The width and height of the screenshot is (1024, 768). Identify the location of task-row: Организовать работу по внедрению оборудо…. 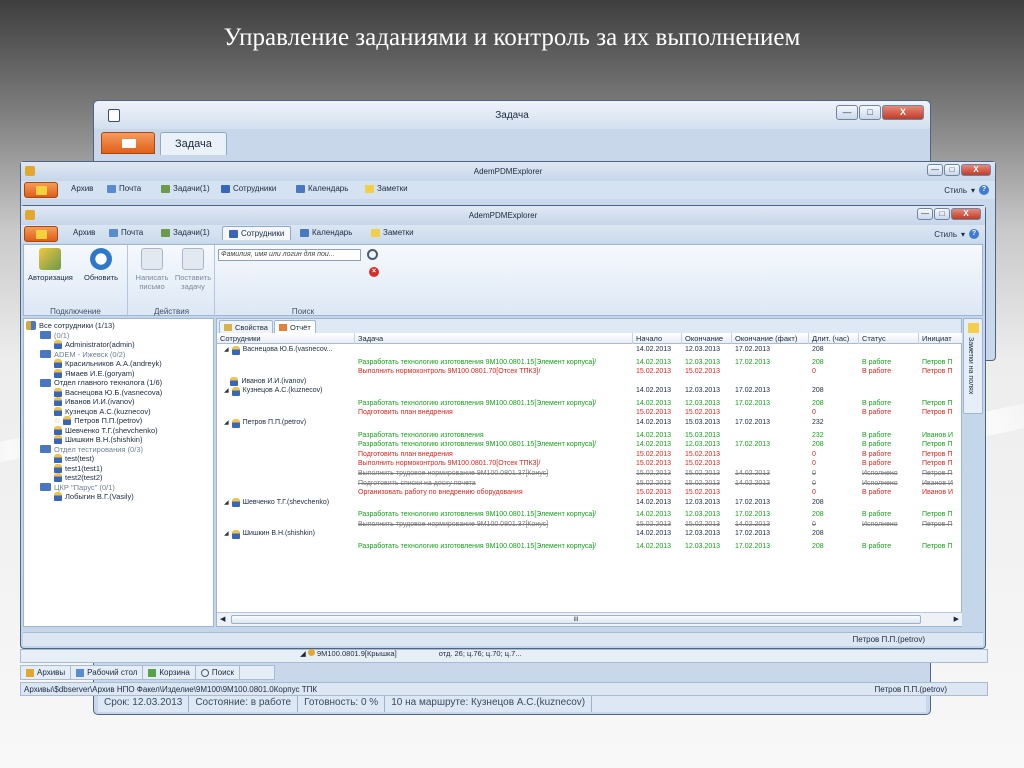
(589, 493).